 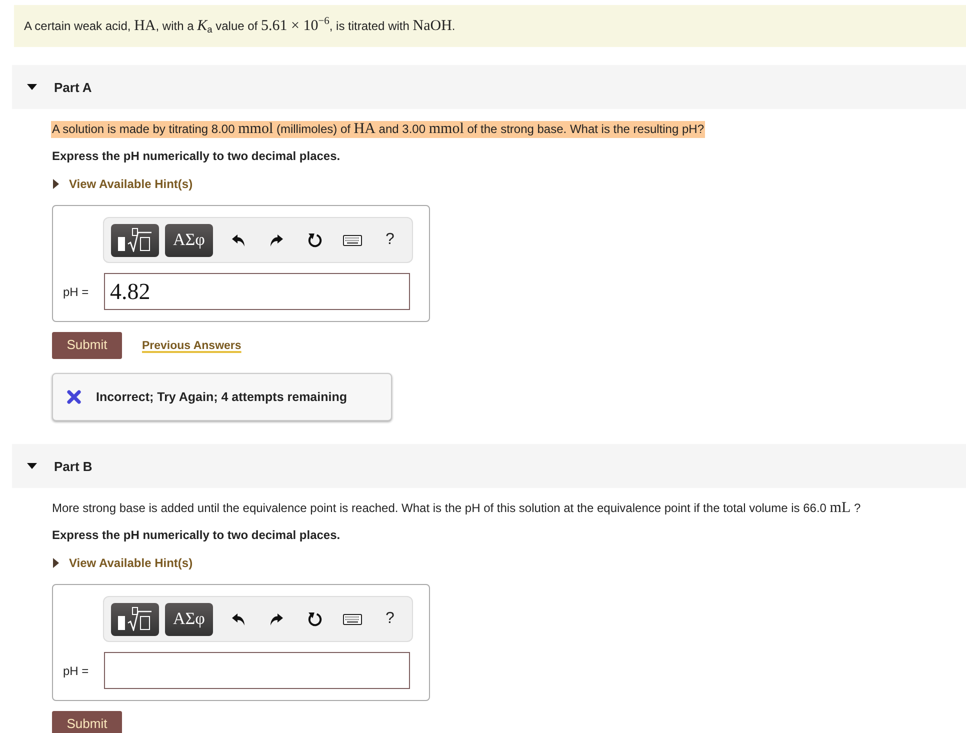 What do you see at coordinates (378, 129) in the screenshot?
I see `question-text: A solution is made by titrating 8.00 mmol (millimoles) of HA and 3.00 mmol of the strong base. What is the resulting pH?` at bounding box center [378, 129].